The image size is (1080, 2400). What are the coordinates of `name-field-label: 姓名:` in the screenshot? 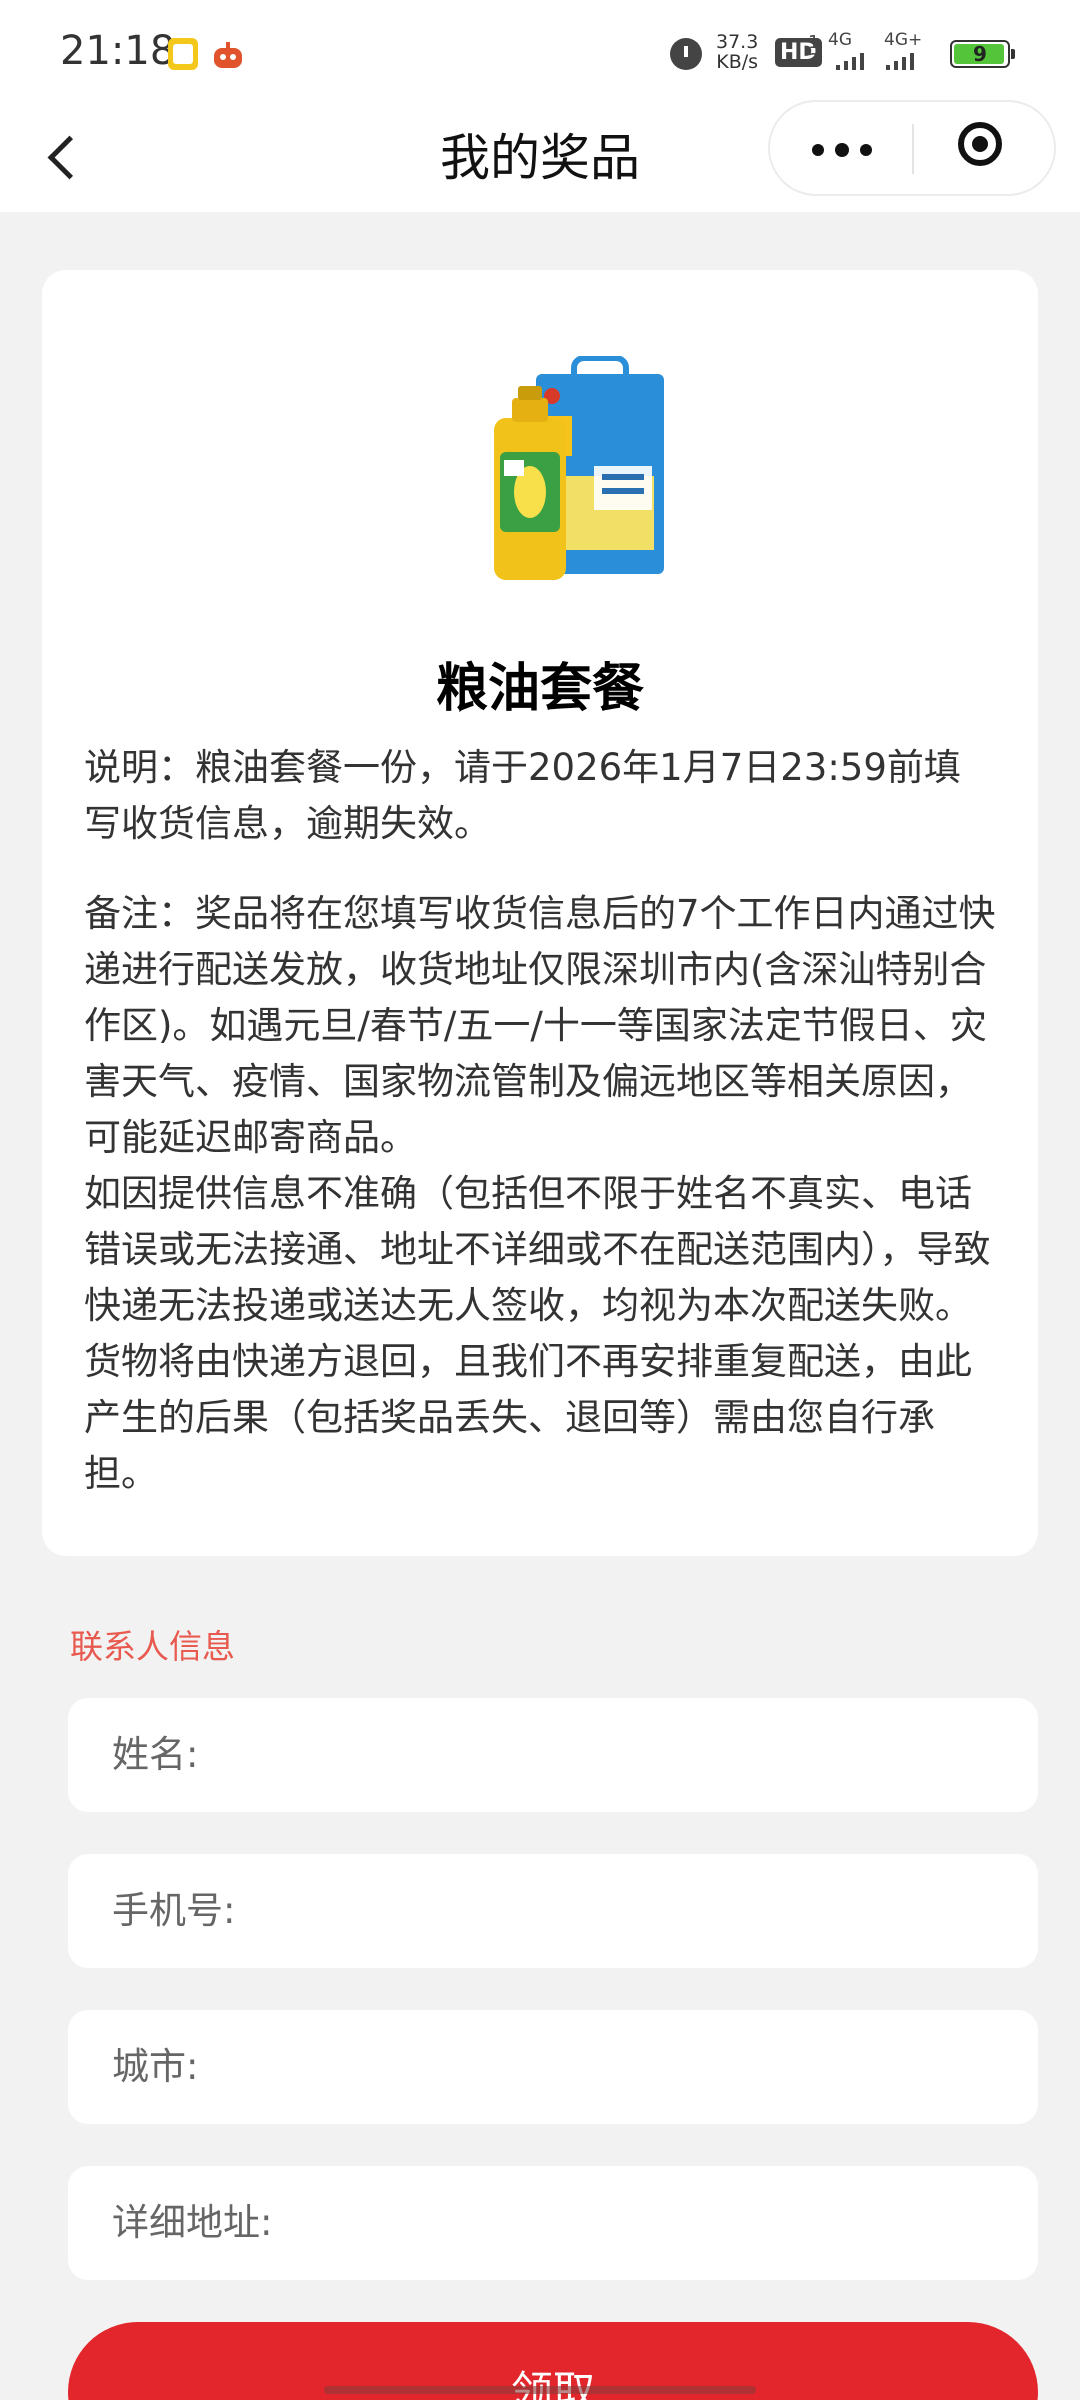 It's located at (155, 1754).